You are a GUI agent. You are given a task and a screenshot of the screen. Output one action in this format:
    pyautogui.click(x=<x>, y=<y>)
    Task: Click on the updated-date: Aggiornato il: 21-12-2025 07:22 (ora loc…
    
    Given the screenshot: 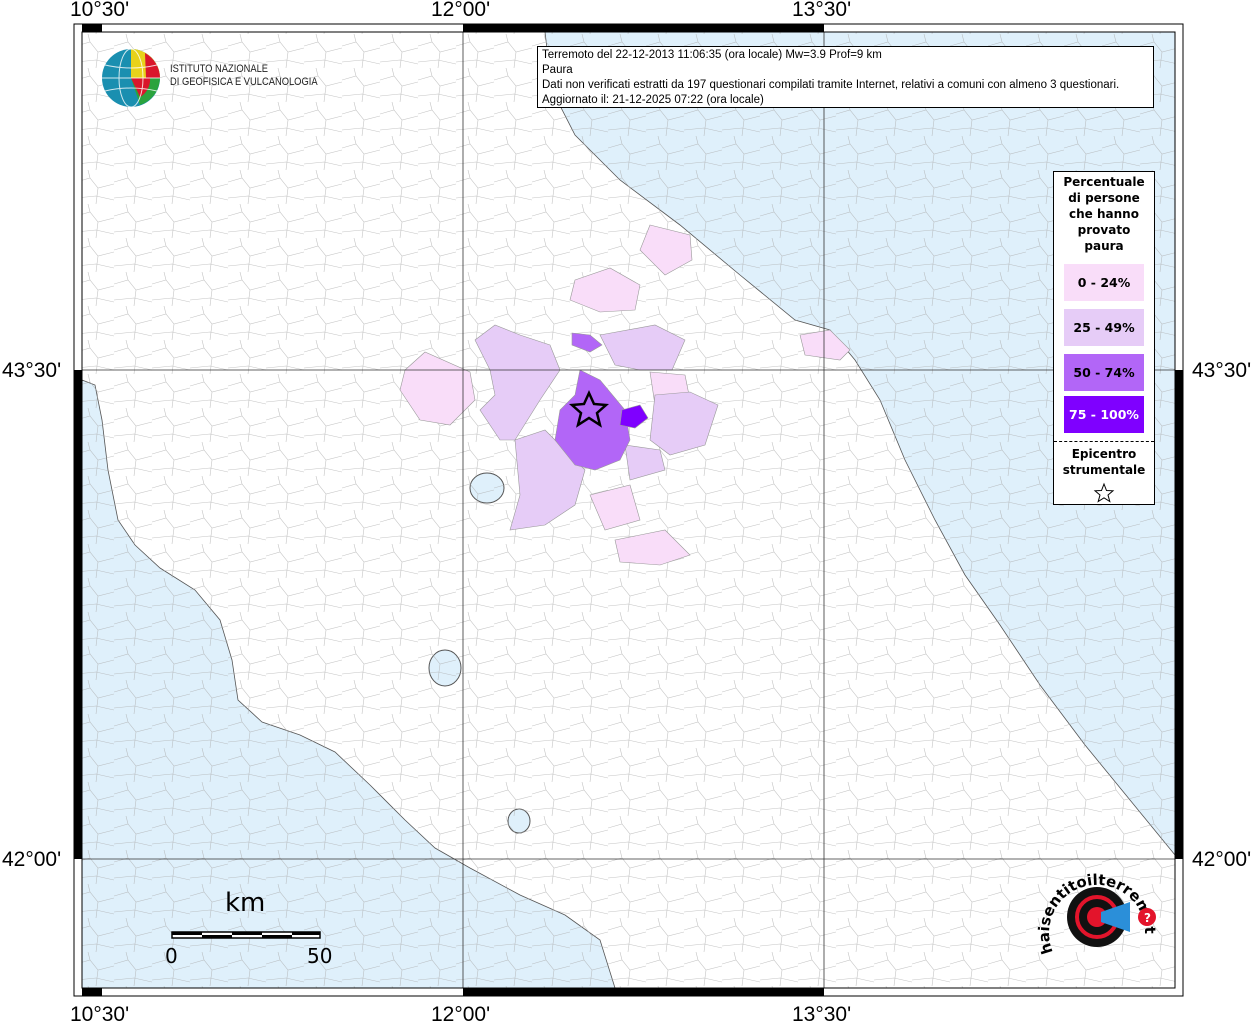 What is the action you would take?
    pyautogui.click(x=653, y=100)
    